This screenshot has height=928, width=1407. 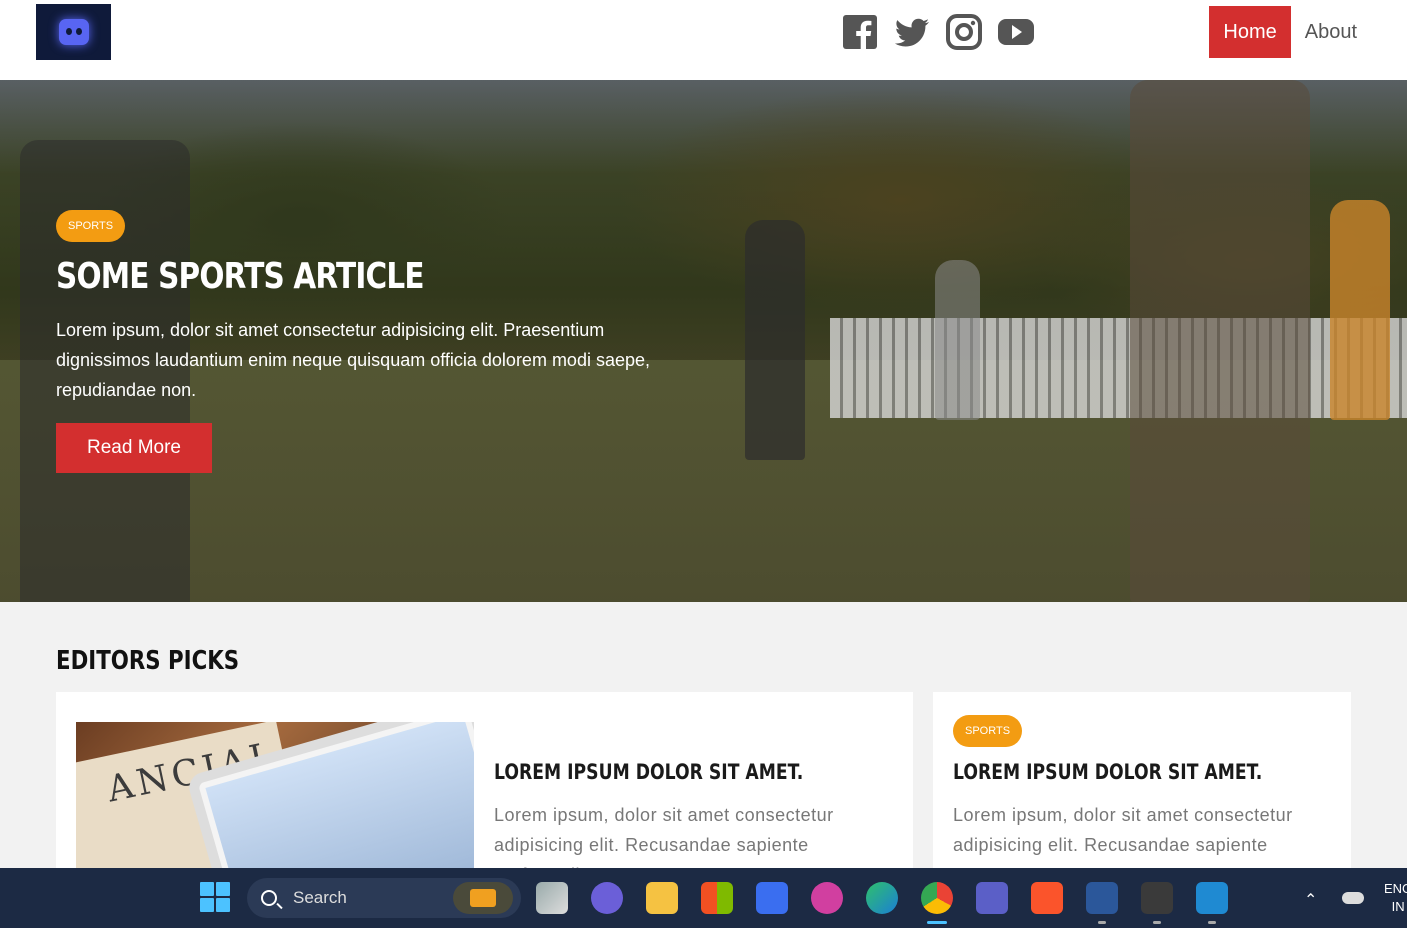 I want to click on briefcase-icon, so click(x=483, y=898).